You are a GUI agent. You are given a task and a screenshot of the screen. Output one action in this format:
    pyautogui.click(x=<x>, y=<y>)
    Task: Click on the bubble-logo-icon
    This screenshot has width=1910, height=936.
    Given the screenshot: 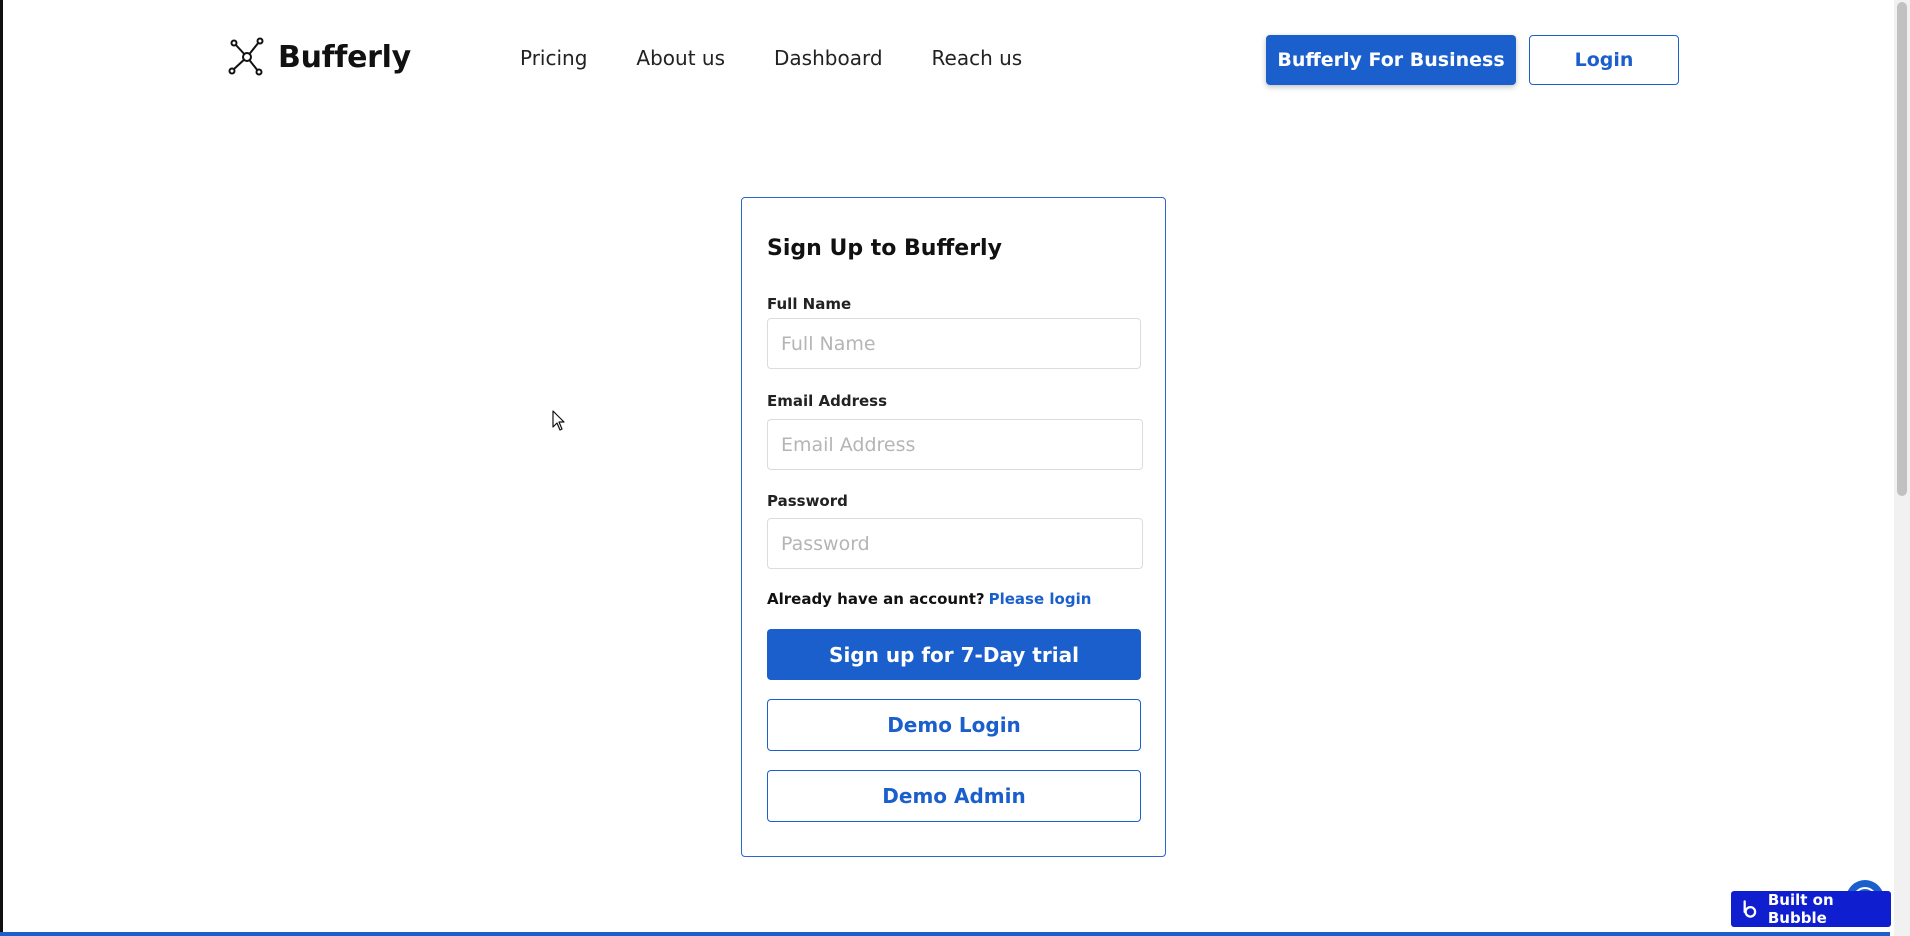 What is the action you would take?
    pyautogui.click(x=1750, y=909)
    